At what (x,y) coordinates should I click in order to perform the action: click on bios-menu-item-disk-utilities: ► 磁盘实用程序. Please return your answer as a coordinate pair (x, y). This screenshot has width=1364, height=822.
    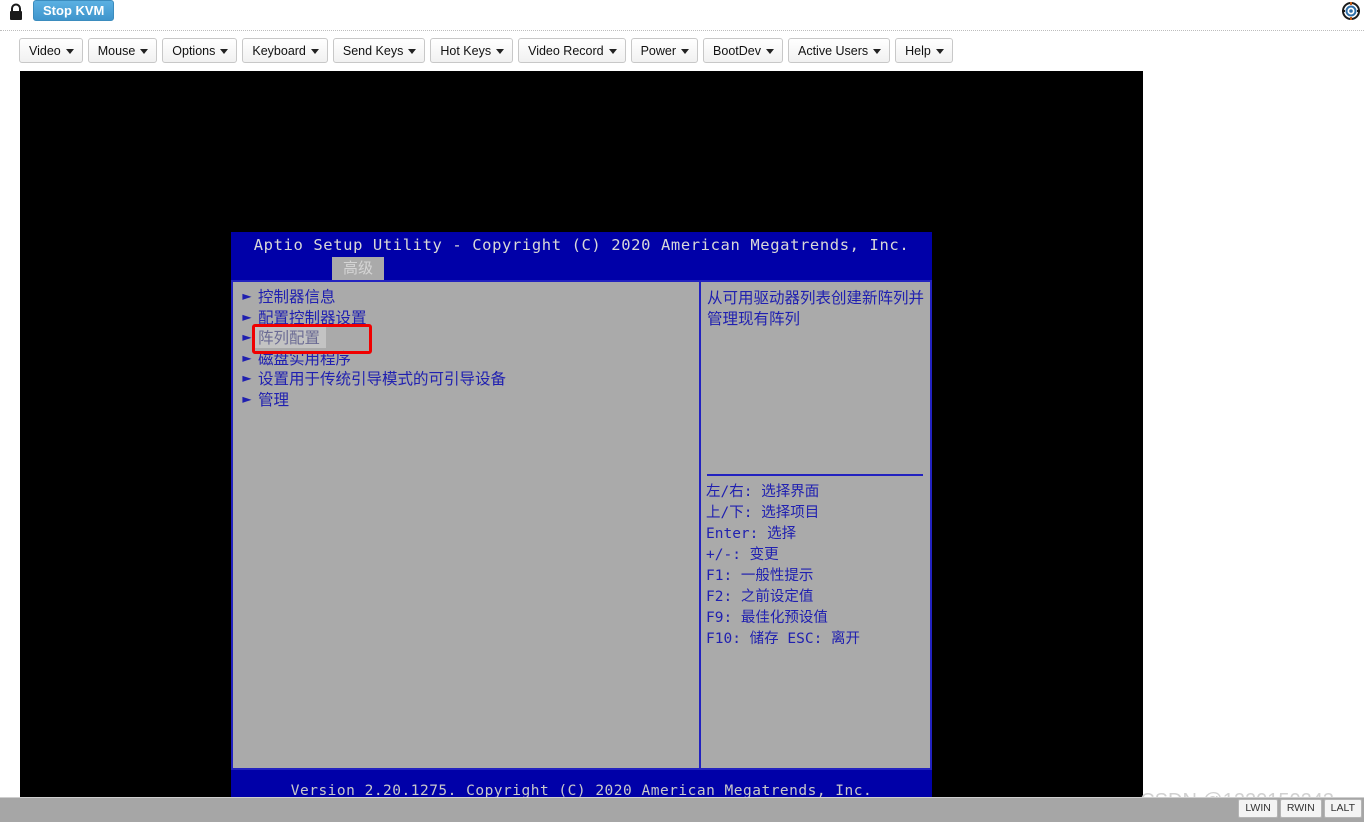
    Looking at the image, I should click on (464, 358).